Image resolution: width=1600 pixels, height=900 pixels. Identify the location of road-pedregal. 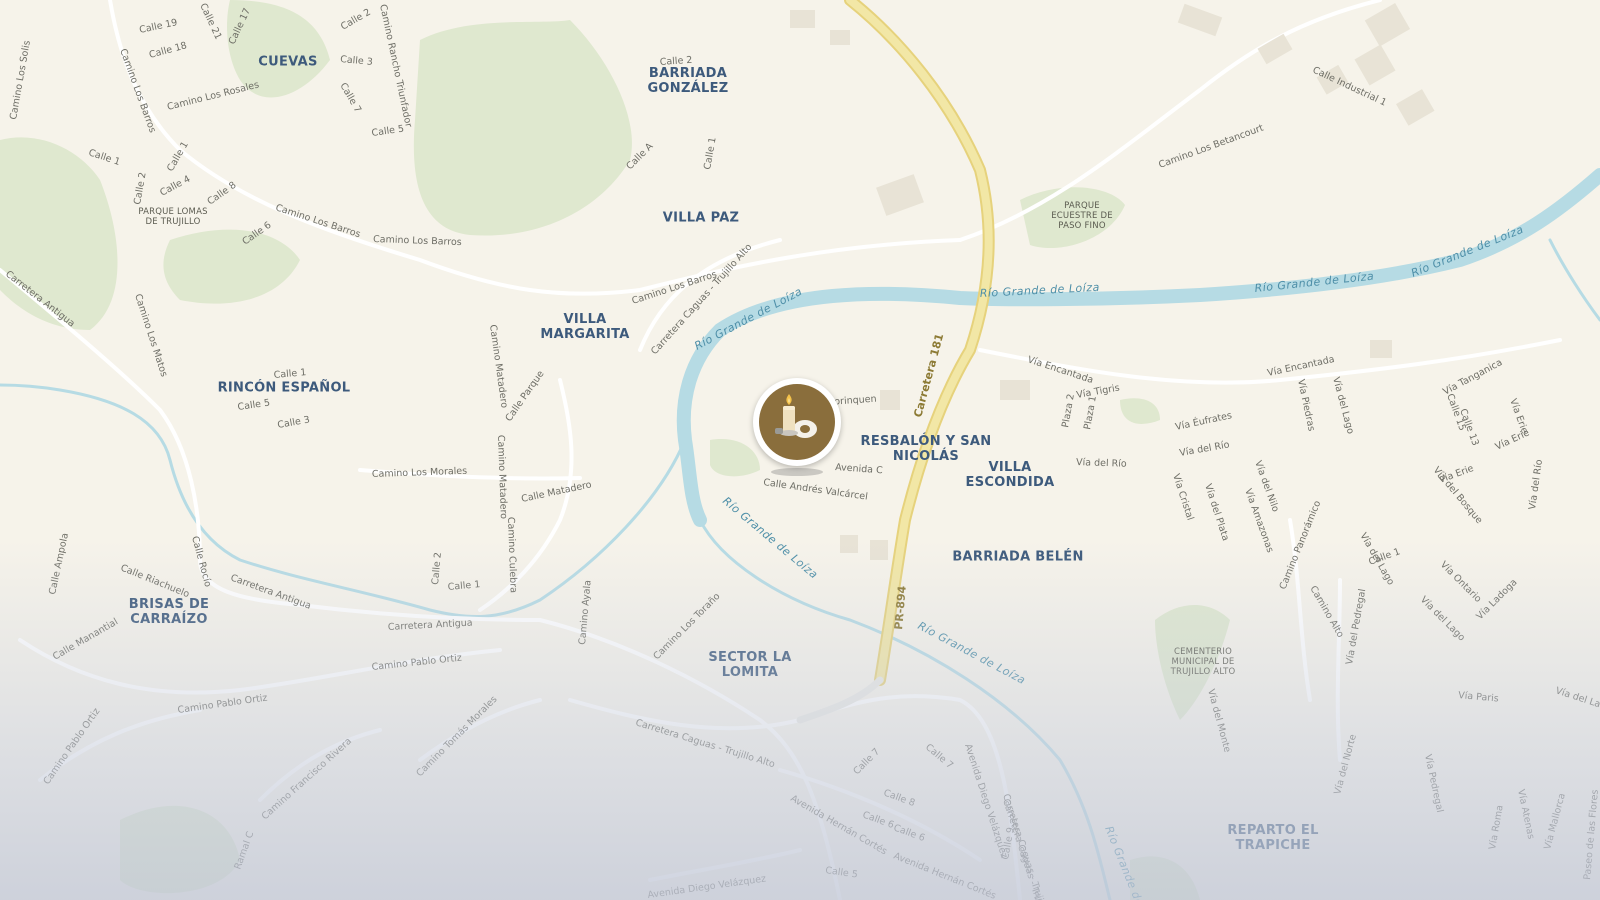
(1338, 670).